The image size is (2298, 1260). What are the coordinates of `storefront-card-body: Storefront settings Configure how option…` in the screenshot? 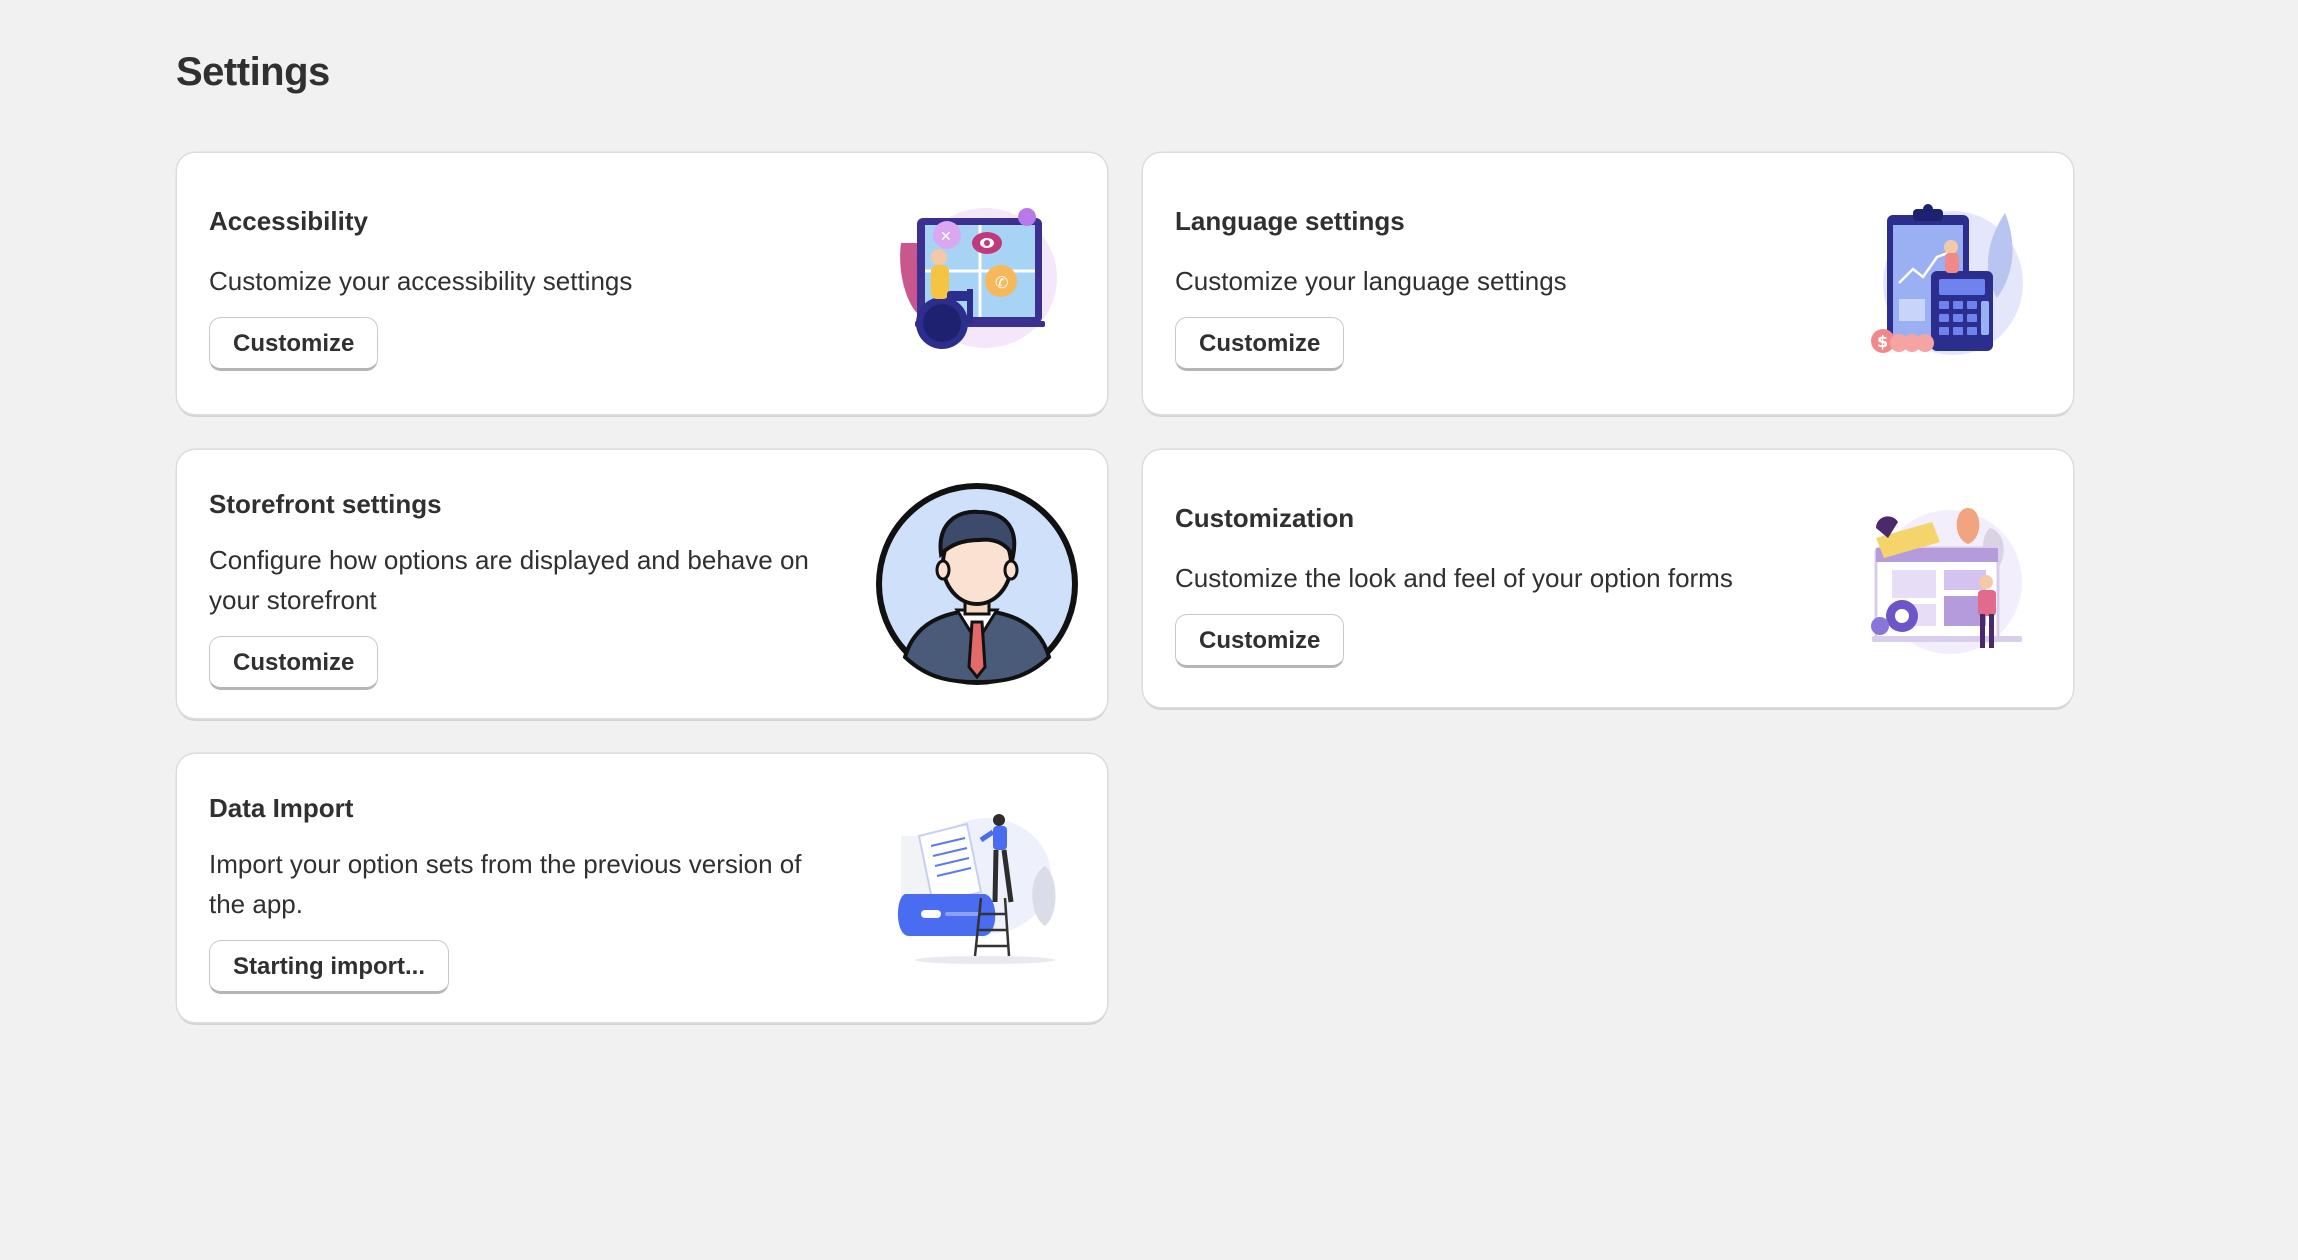 It's located at (529, 589).